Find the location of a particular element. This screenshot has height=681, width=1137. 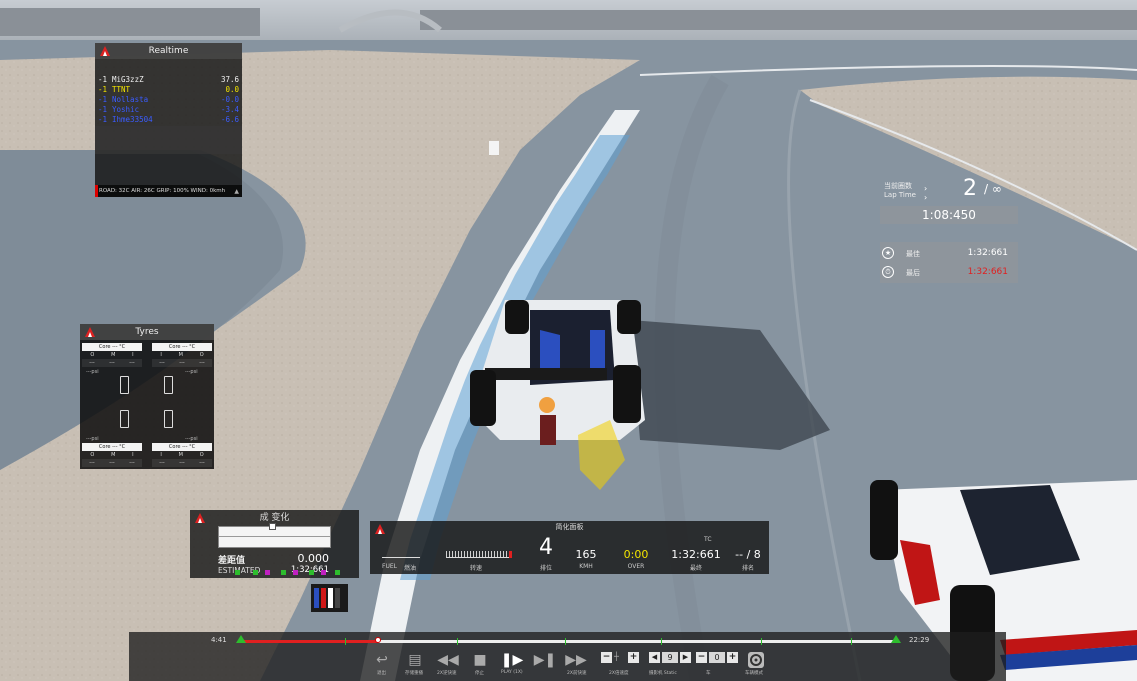

best-lap-time: 1:32:661 is located at coordinates (987, 253).